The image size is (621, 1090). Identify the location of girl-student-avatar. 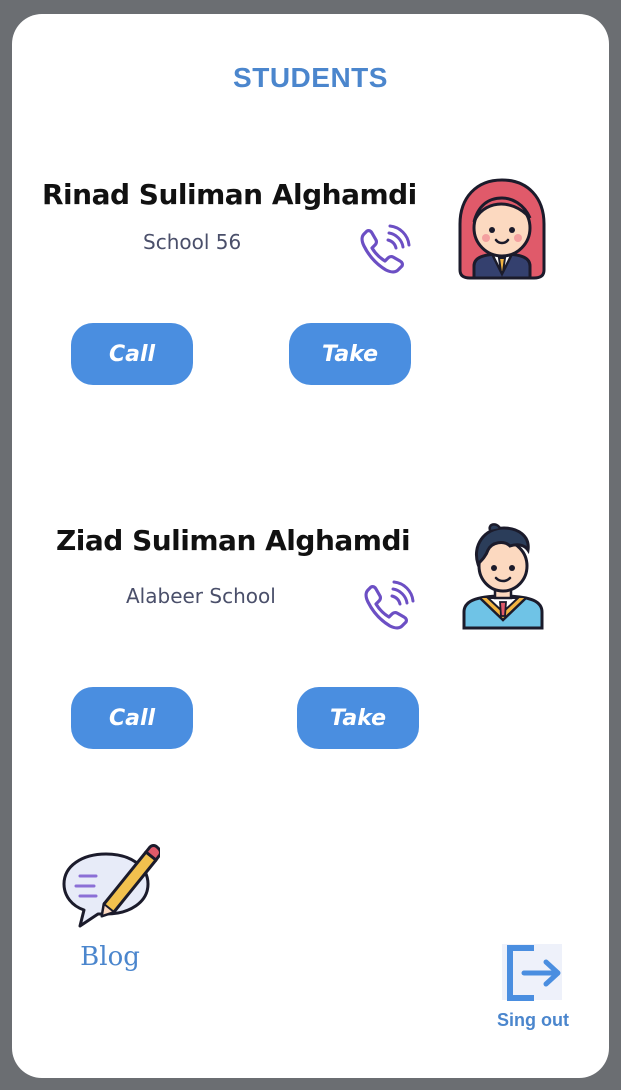
(502, 229).